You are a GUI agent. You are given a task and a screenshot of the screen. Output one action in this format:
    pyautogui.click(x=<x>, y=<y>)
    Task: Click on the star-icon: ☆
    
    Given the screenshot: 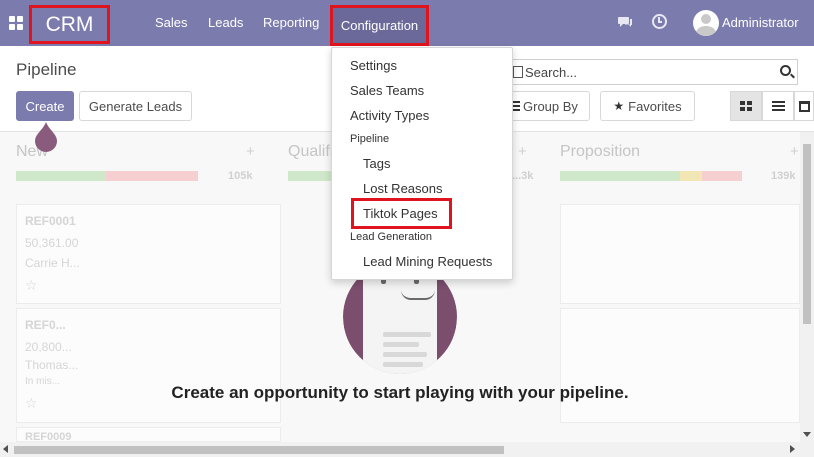 What is the action you would take?
    pyautogui.click(x=31, y=285)
    